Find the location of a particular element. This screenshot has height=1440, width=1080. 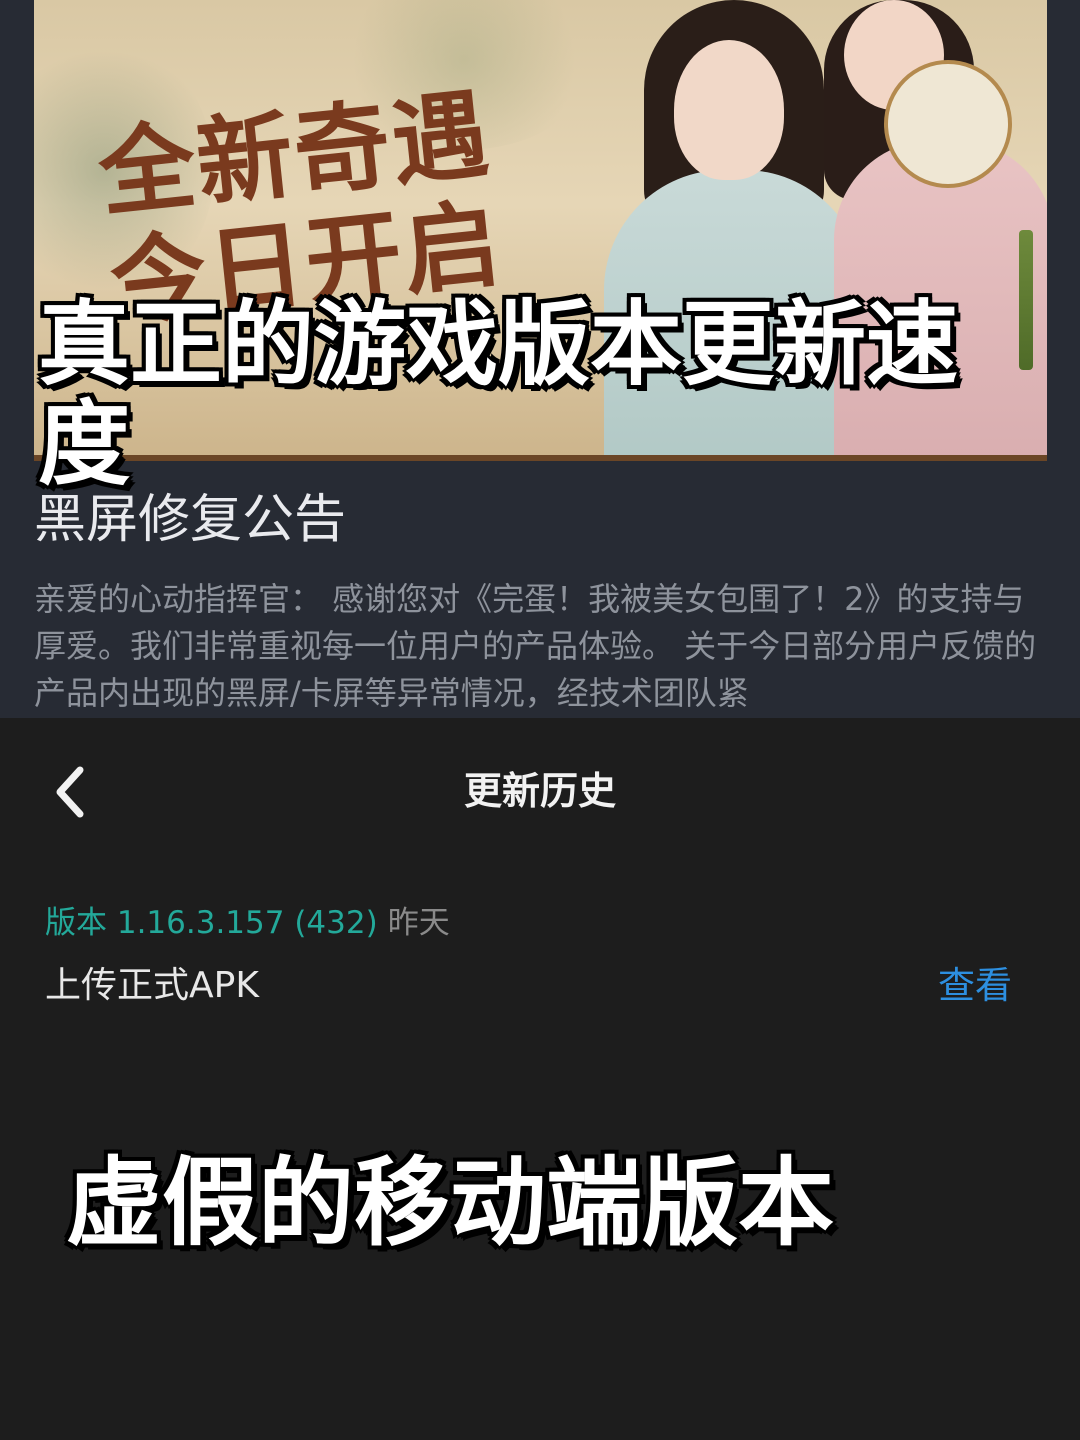

view-link: 查看 is located at coordinates (975, 986).